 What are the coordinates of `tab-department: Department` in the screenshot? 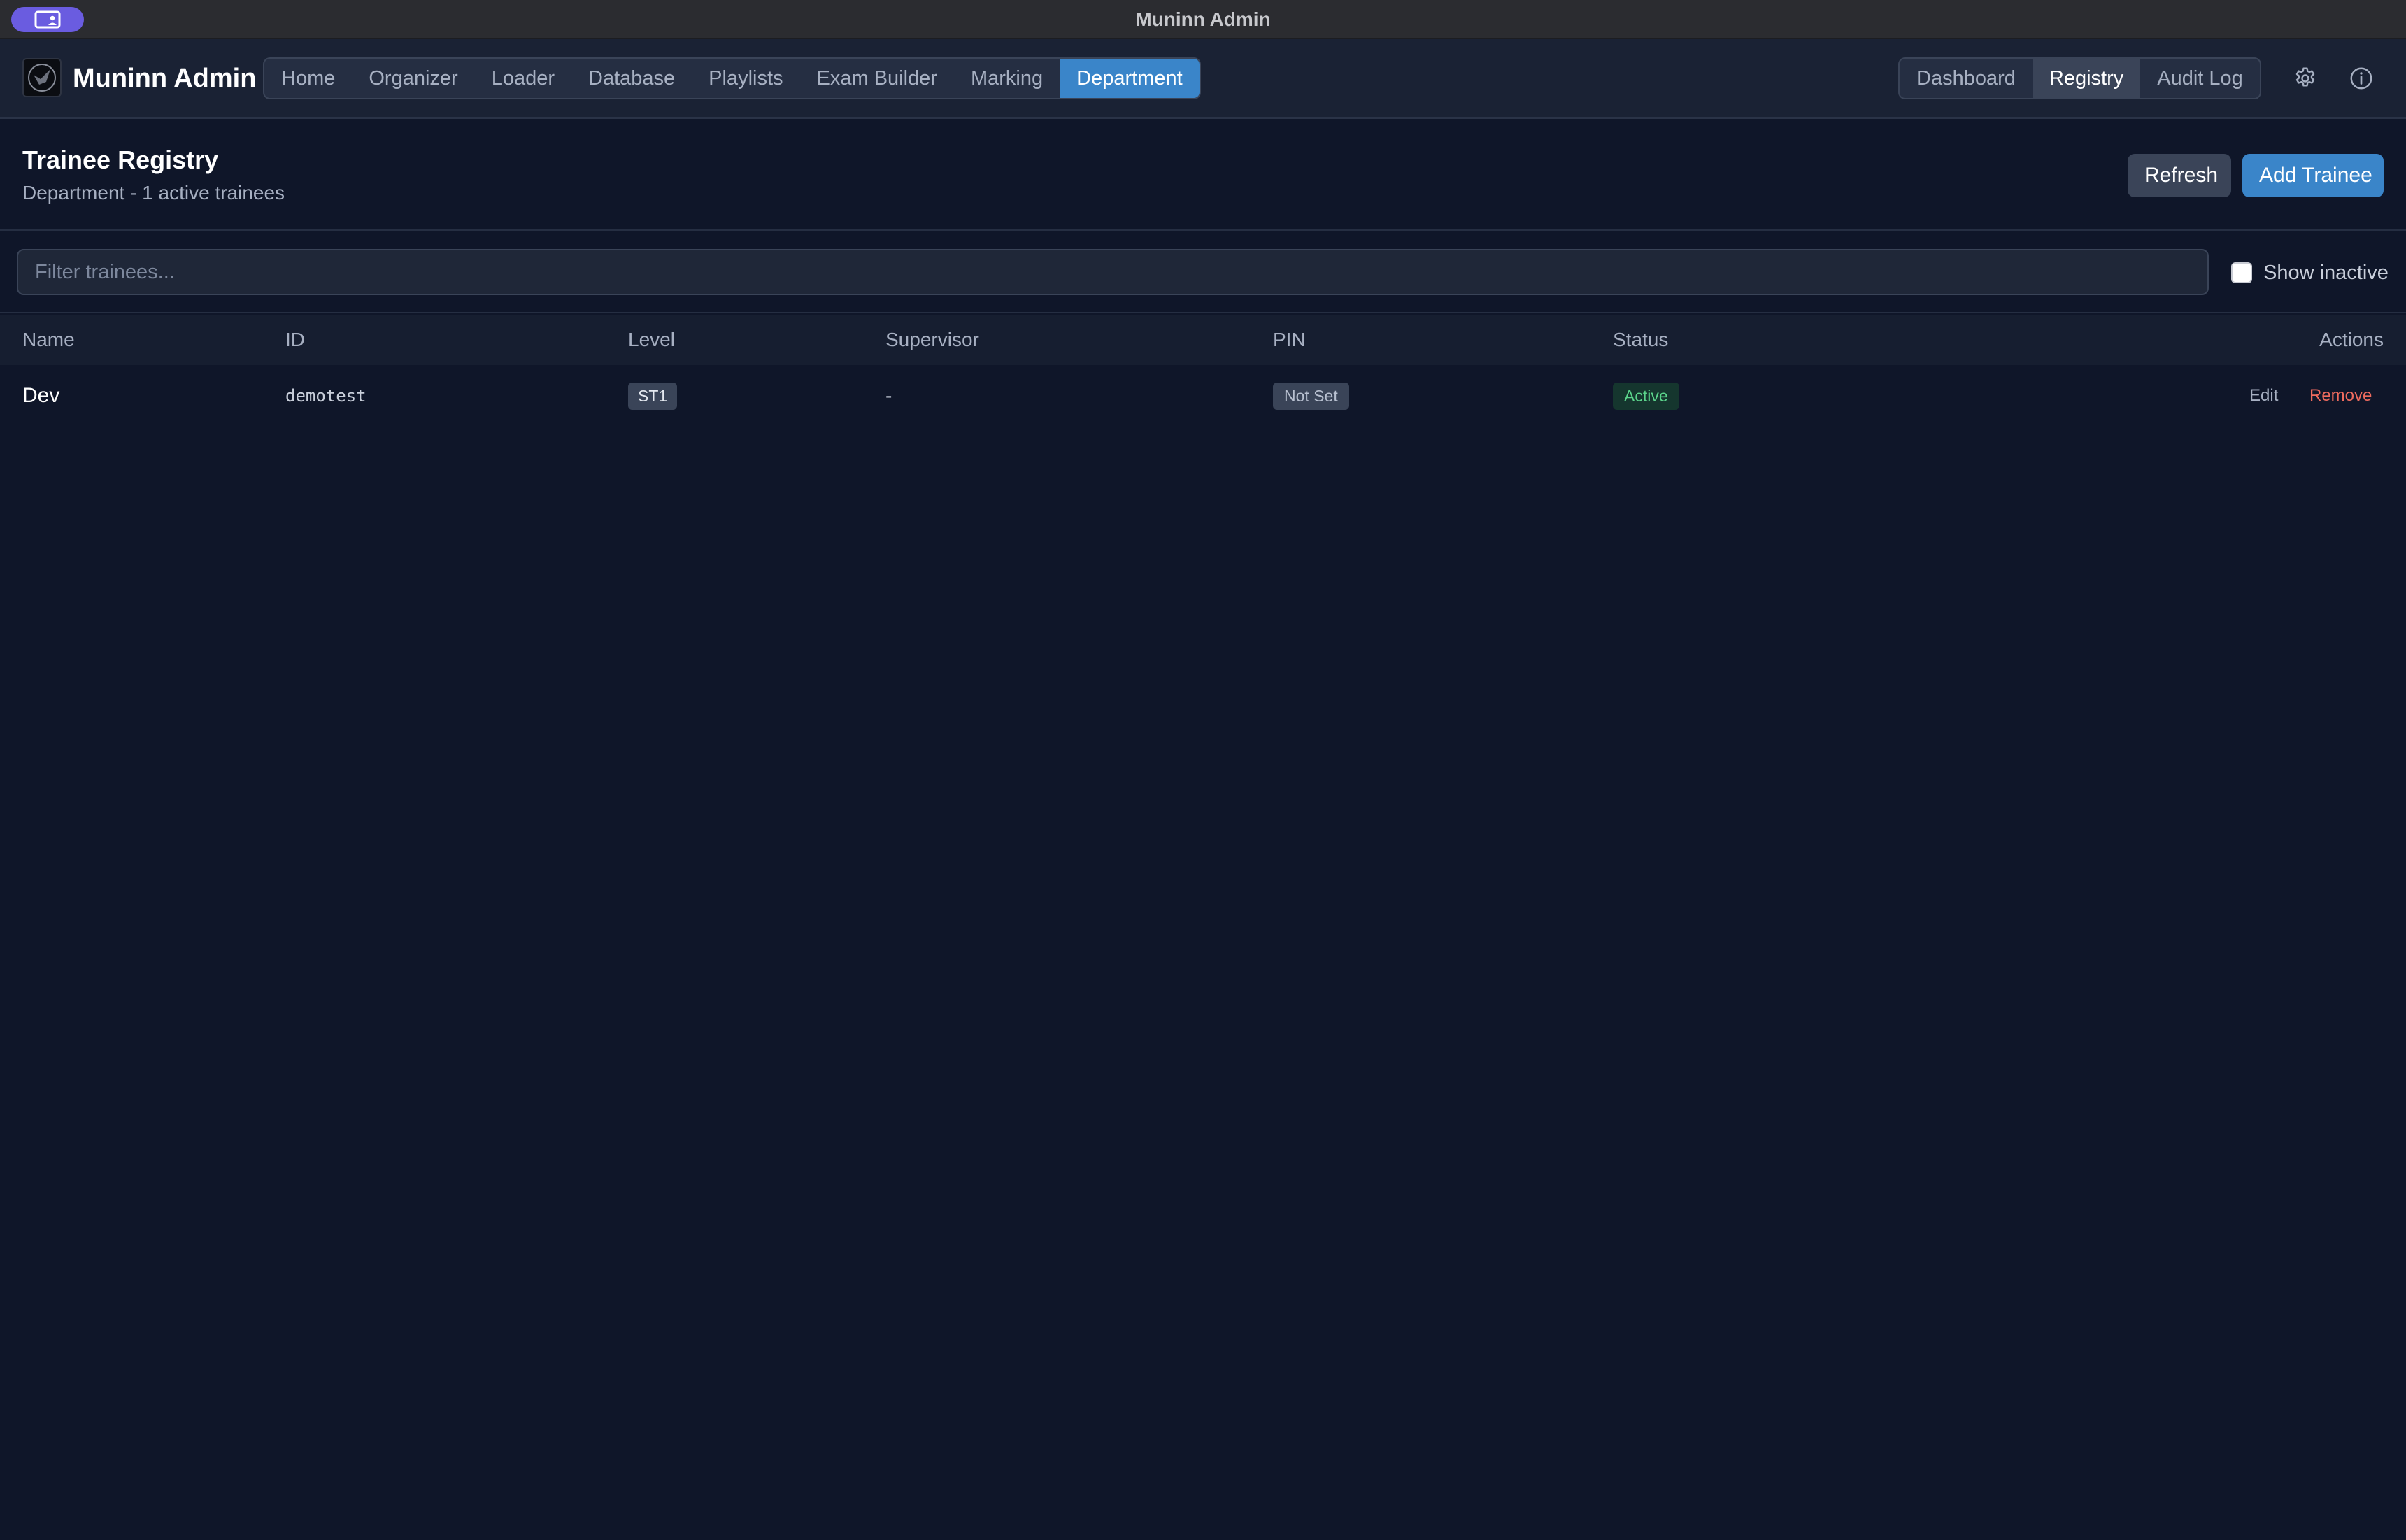 It's located at (1130, 78).